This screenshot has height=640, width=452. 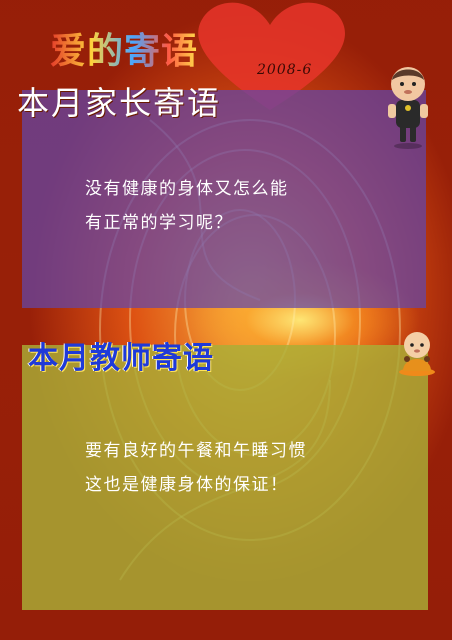 I want to click on teacher-section-title: 本月教师寄语, so click(x=121, y=358).